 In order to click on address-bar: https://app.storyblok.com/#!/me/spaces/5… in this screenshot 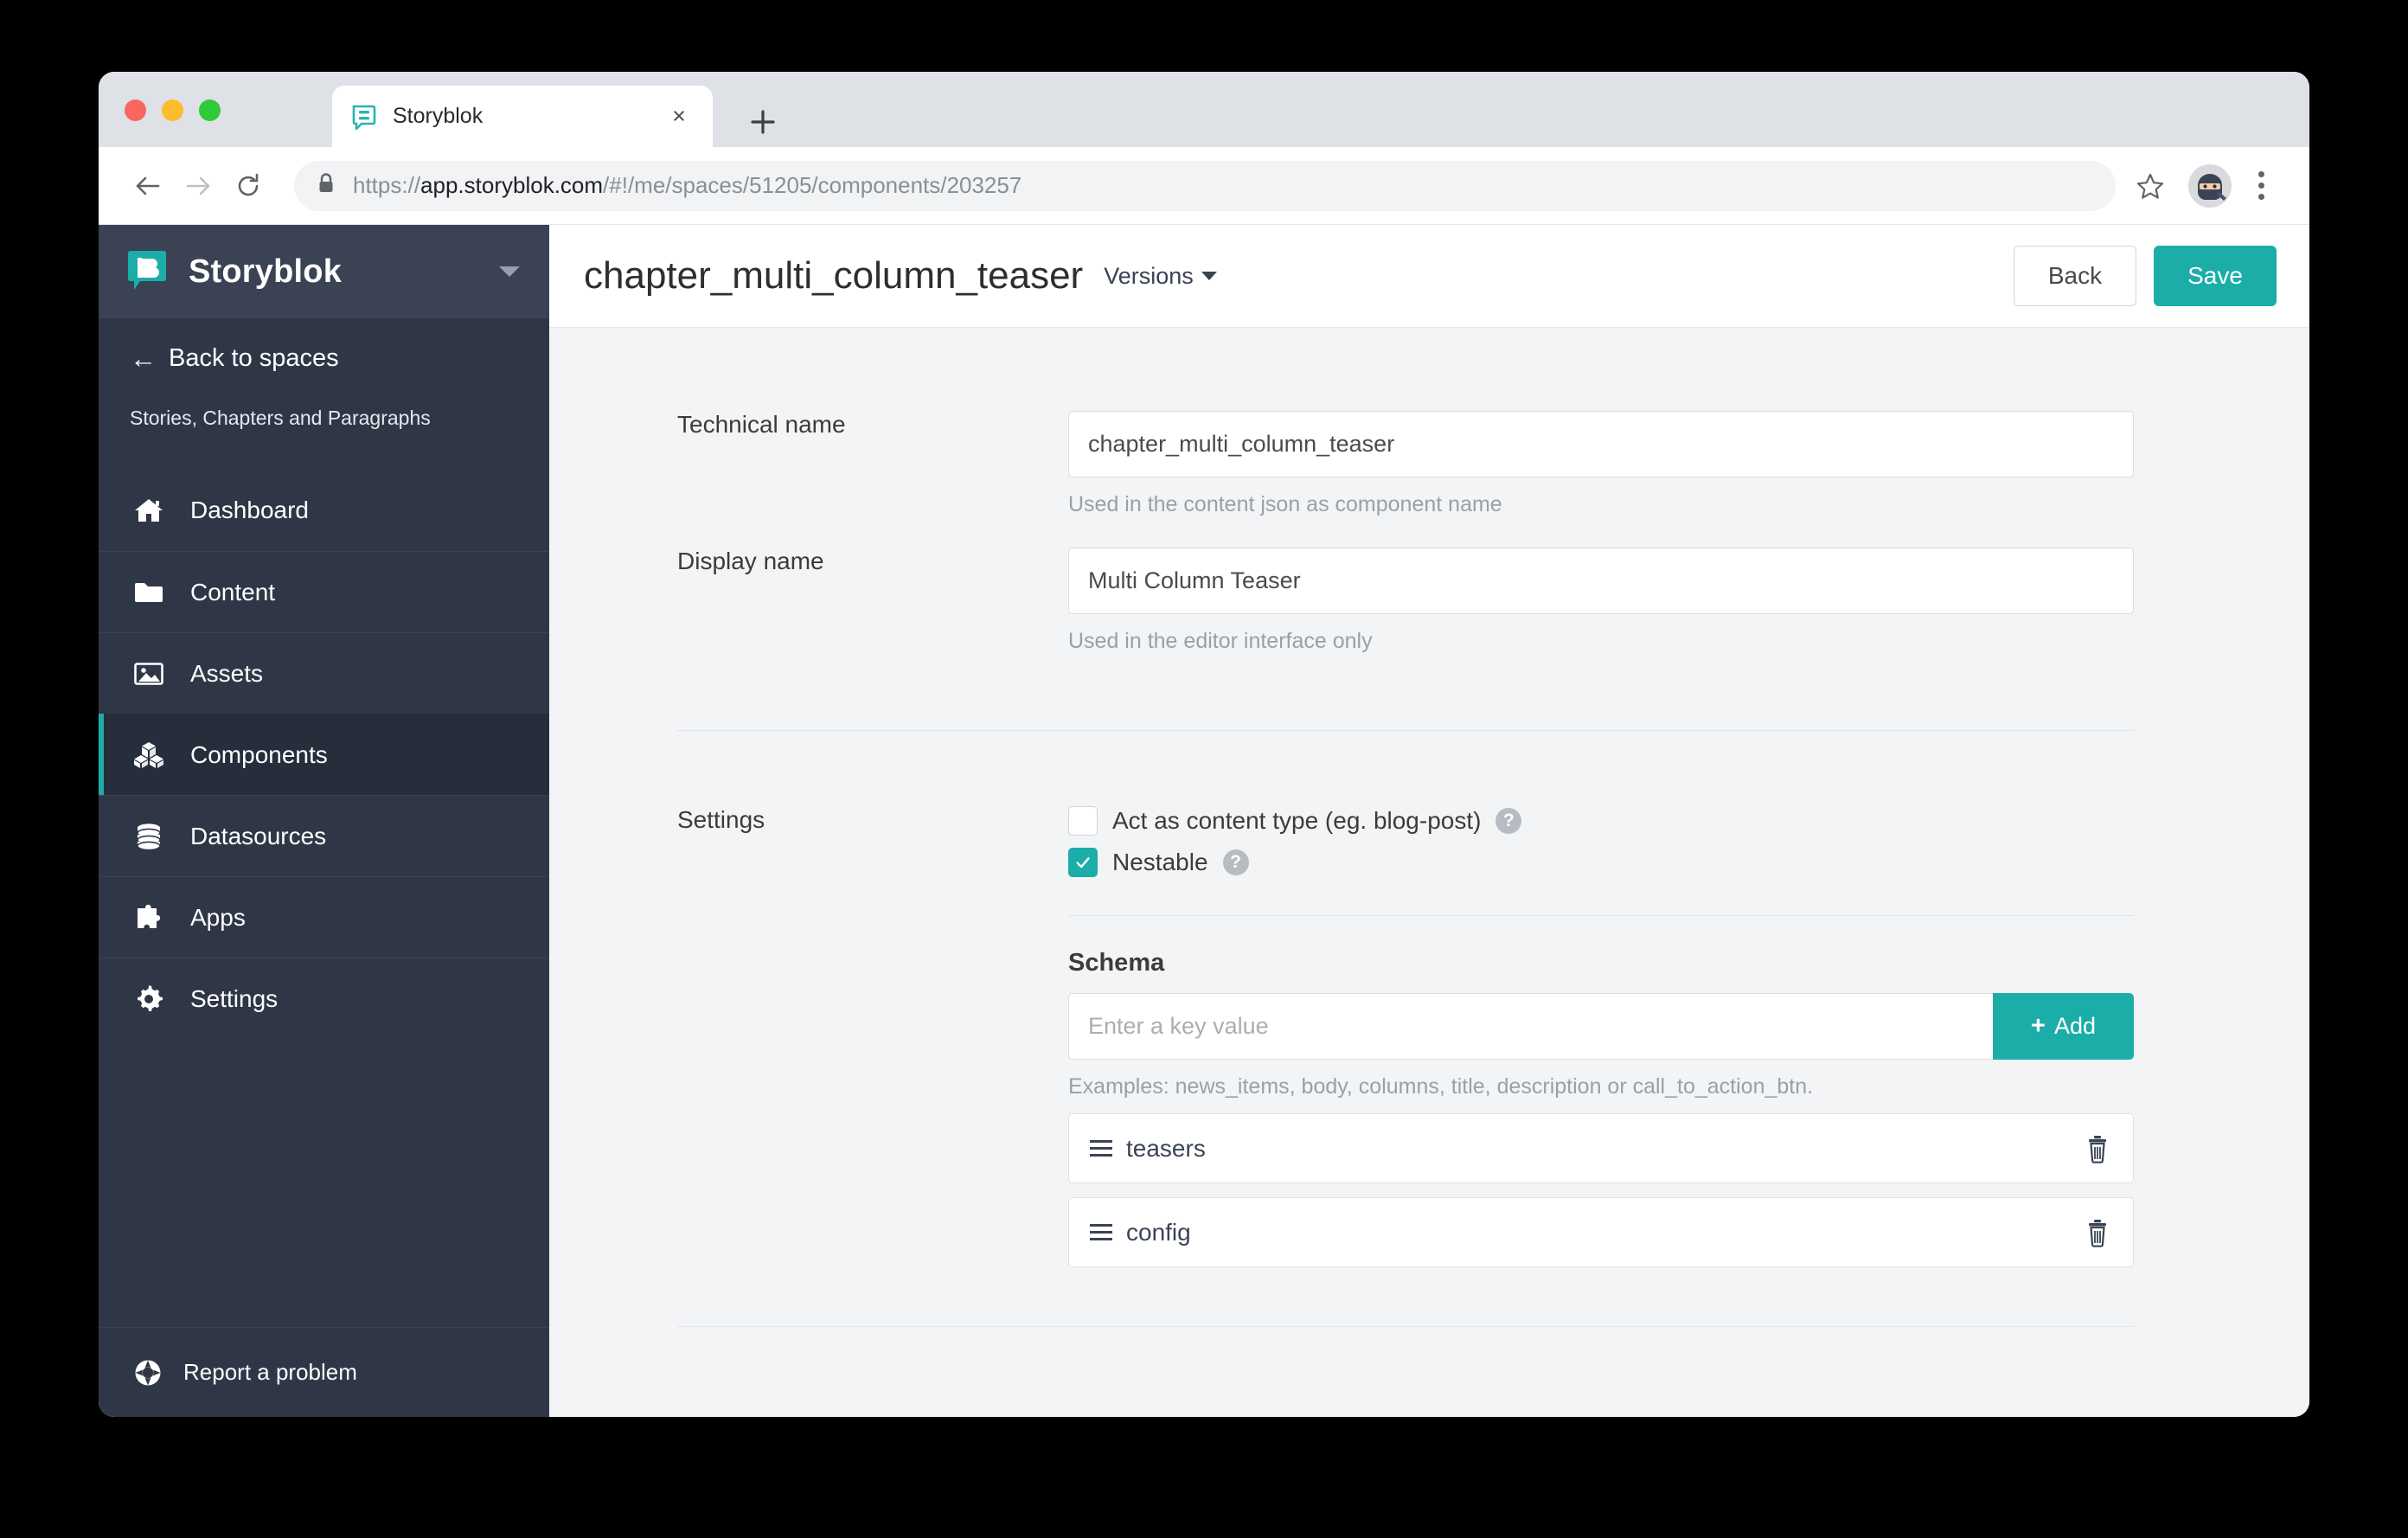, I will do `click(1205, 186)`.